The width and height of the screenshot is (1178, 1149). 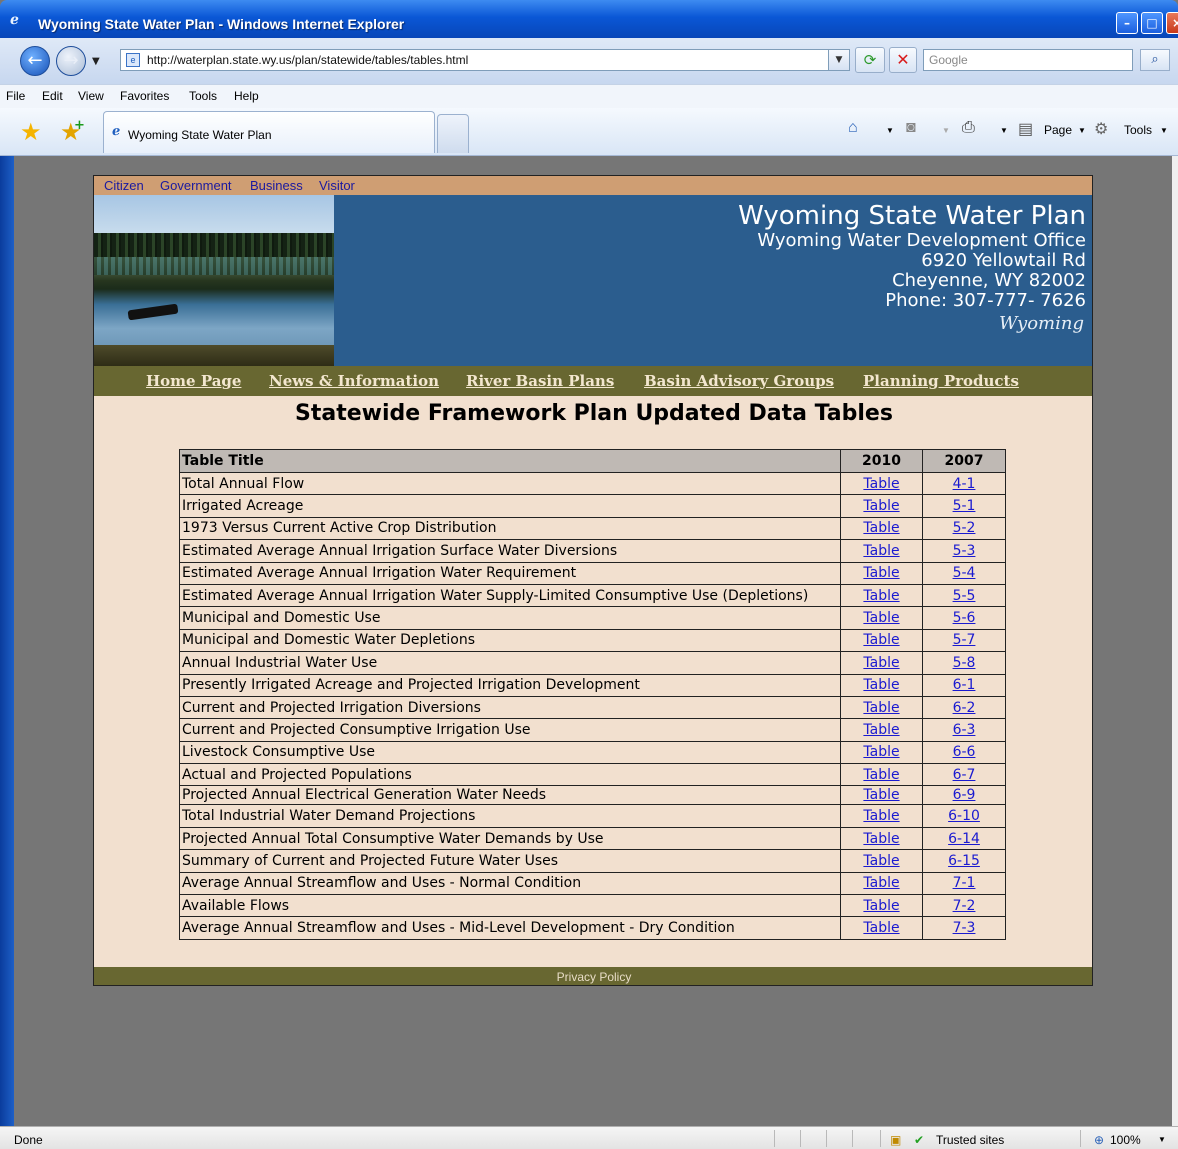 I want to click on print-dropdown-icon: ▼, so click(x=1004, y=130).